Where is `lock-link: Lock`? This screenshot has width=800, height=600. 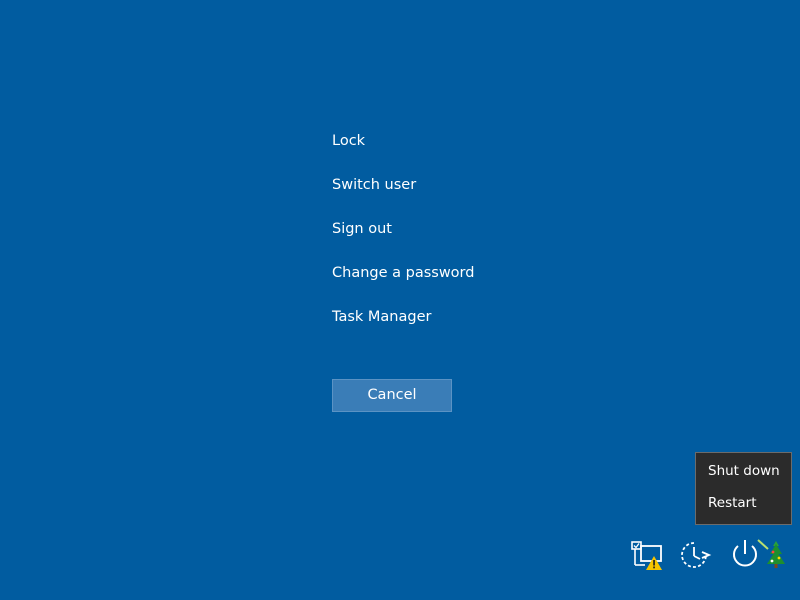
lock-link: Lock is located at coordinates (403, 141).